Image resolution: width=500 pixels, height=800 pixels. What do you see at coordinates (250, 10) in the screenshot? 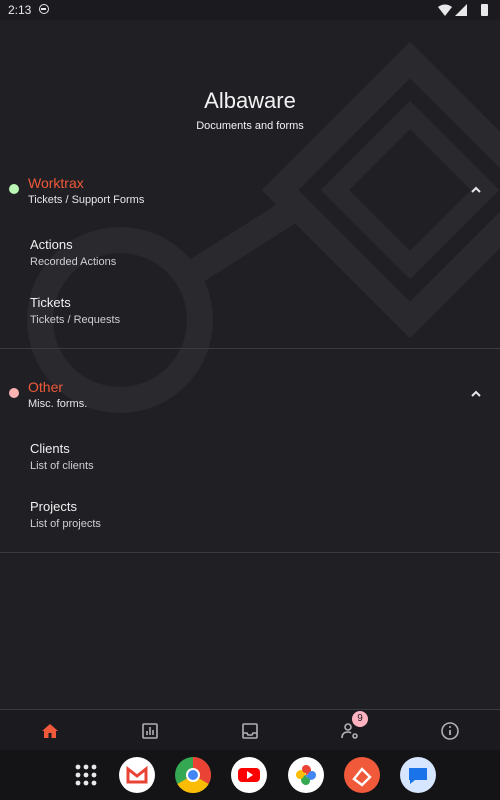
I see `status-bar: 2:13` at bounding box center [250, 10].